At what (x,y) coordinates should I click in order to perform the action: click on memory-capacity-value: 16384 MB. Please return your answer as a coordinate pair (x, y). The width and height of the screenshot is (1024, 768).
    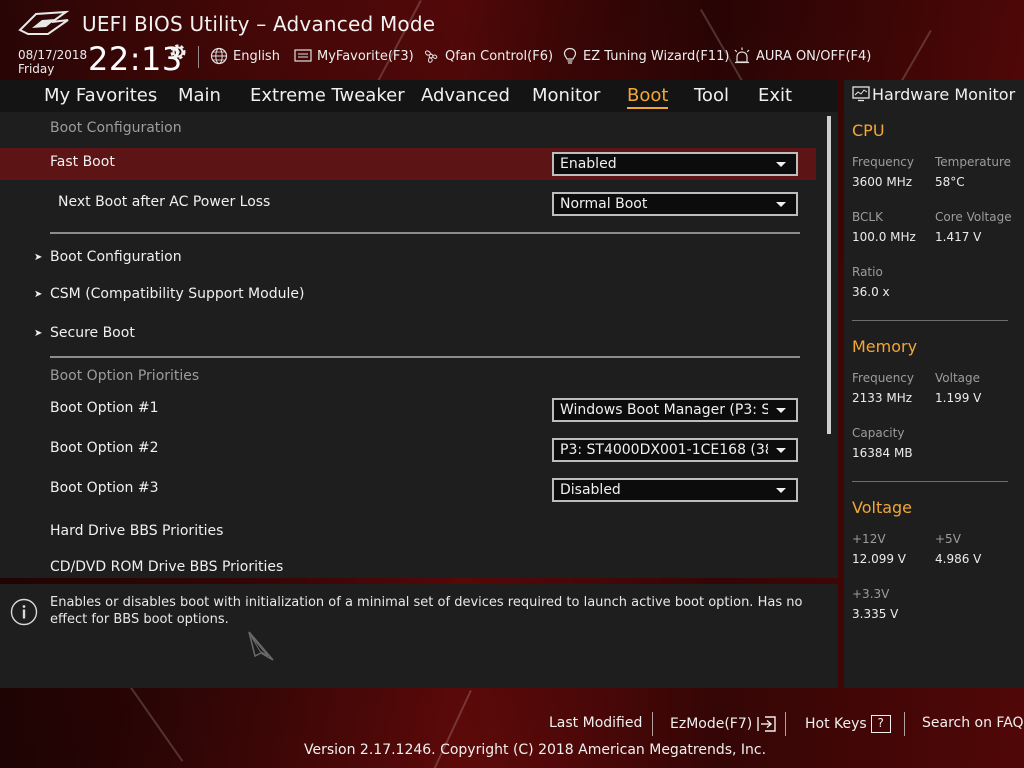
    Looking at the image, I should click on (882, 453).